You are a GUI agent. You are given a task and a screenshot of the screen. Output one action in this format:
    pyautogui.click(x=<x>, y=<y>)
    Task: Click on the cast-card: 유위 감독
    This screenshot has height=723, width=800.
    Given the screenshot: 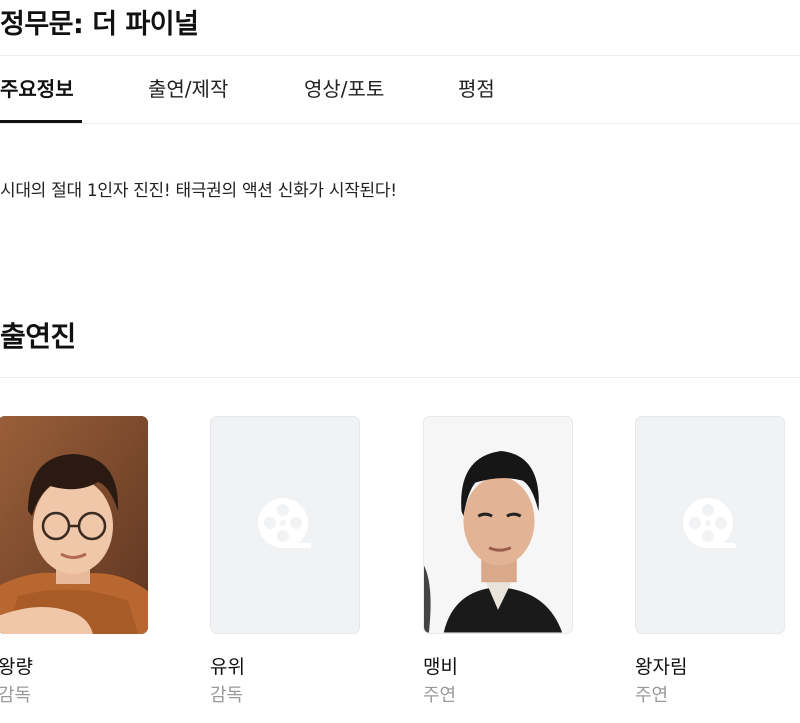 What is the action you would take?
    pyautogui.click(x=285, y=561)
    